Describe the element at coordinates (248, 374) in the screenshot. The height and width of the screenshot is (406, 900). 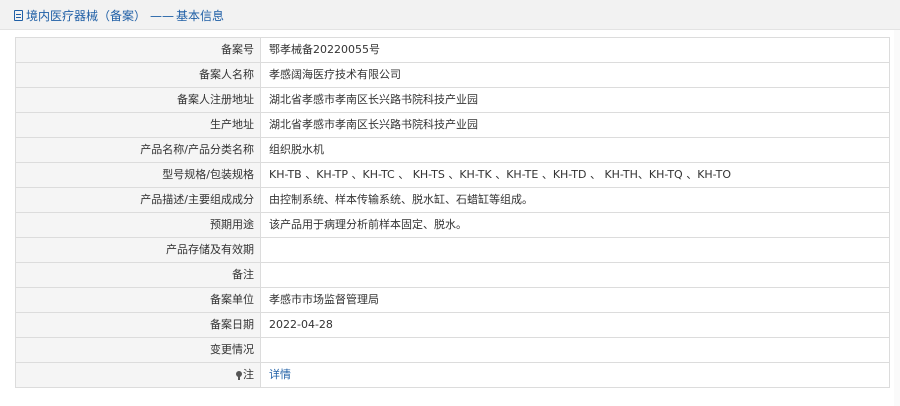
I see `note-label: 注` at that location.